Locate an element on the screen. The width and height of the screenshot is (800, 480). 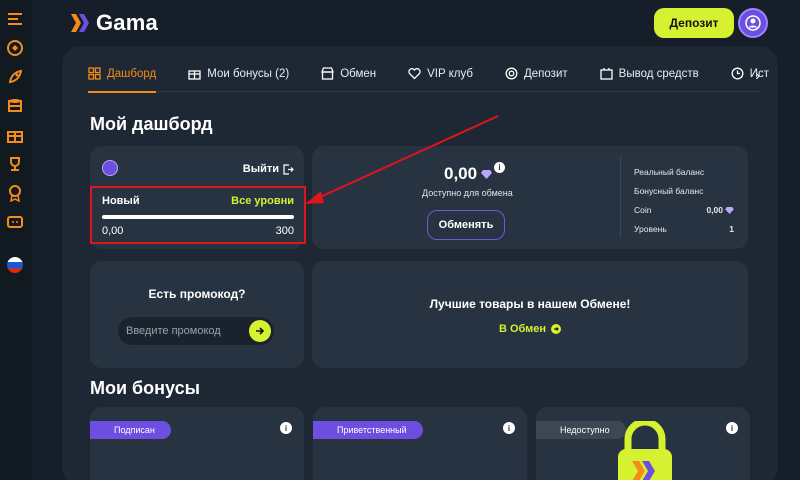
coin-value: 0,00 is located at coordinates (720, 210).